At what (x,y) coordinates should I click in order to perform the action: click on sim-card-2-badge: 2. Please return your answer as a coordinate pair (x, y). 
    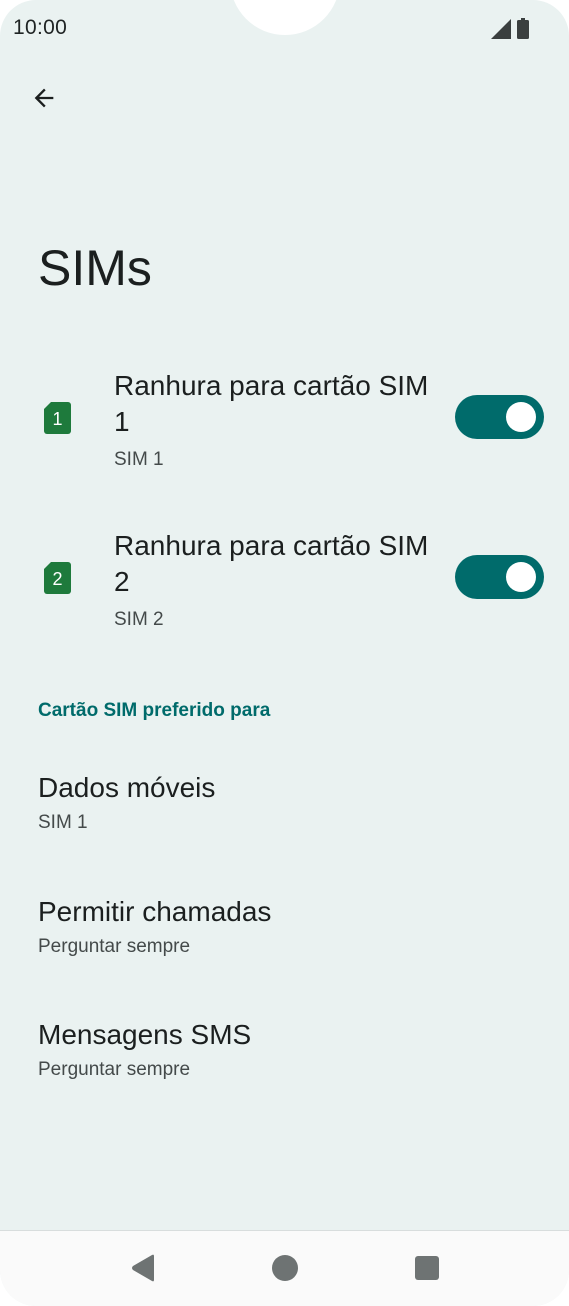
    Looking at the image, I should click on (57, 579).